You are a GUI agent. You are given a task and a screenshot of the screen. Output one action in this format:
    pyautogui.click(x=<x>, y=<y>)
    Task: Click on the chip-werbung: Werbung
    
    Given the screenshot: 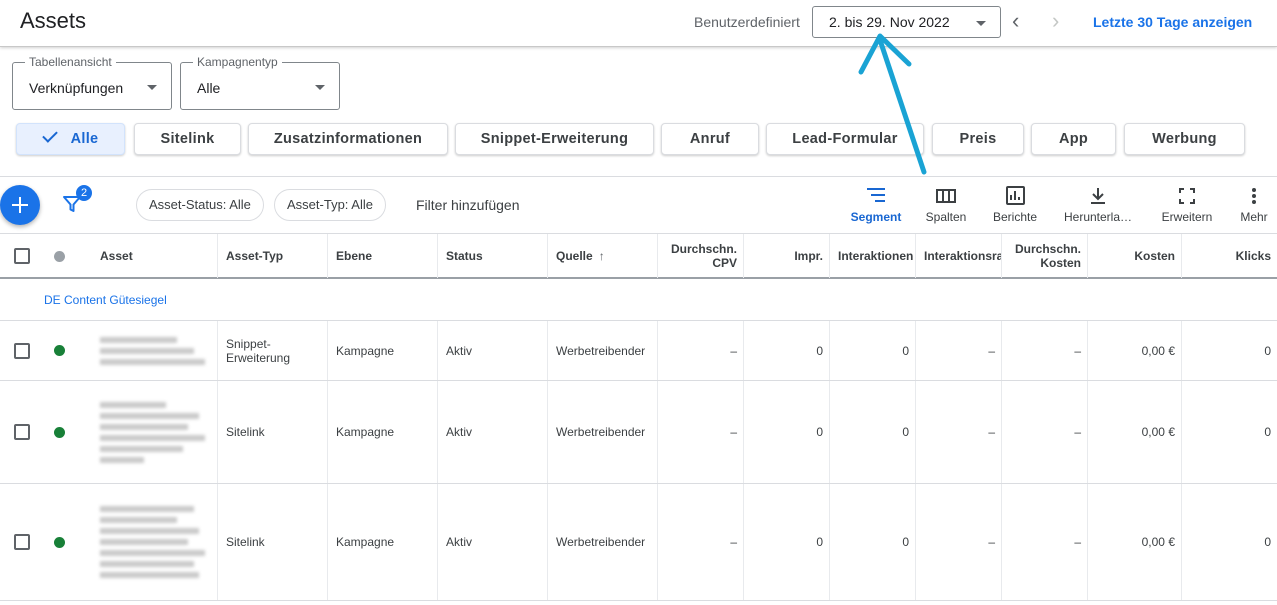 What is the action you would take?
    pyautogui.click(x=1184, y=139)
    